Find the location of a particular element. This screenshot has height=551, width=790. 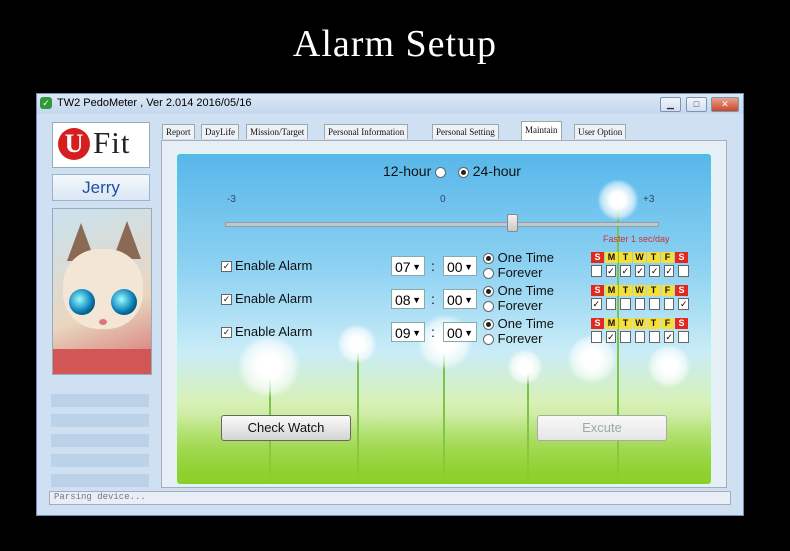

tab-personal-setting: Personal Setting is located at coordinates (465, 131).